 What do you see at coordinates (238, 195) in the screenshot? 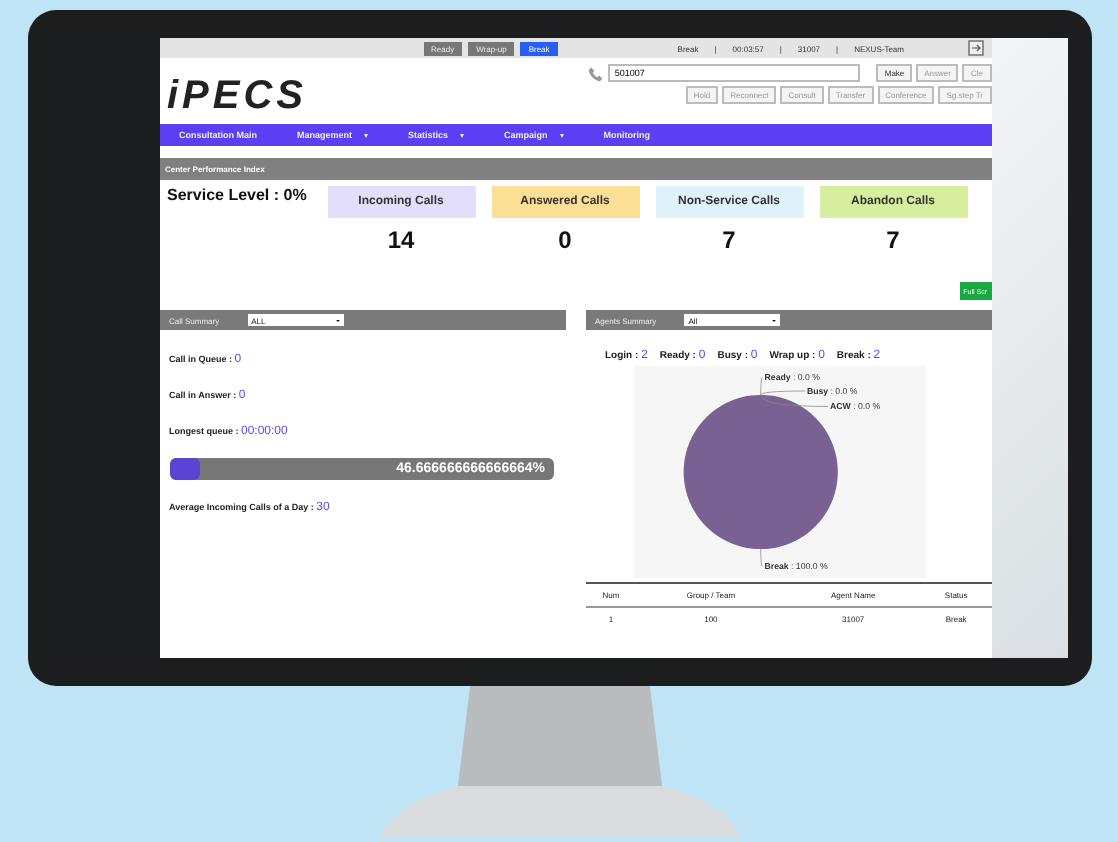
I see `service-level-text: Service Level : 0%` at bounding box center [238, 195].